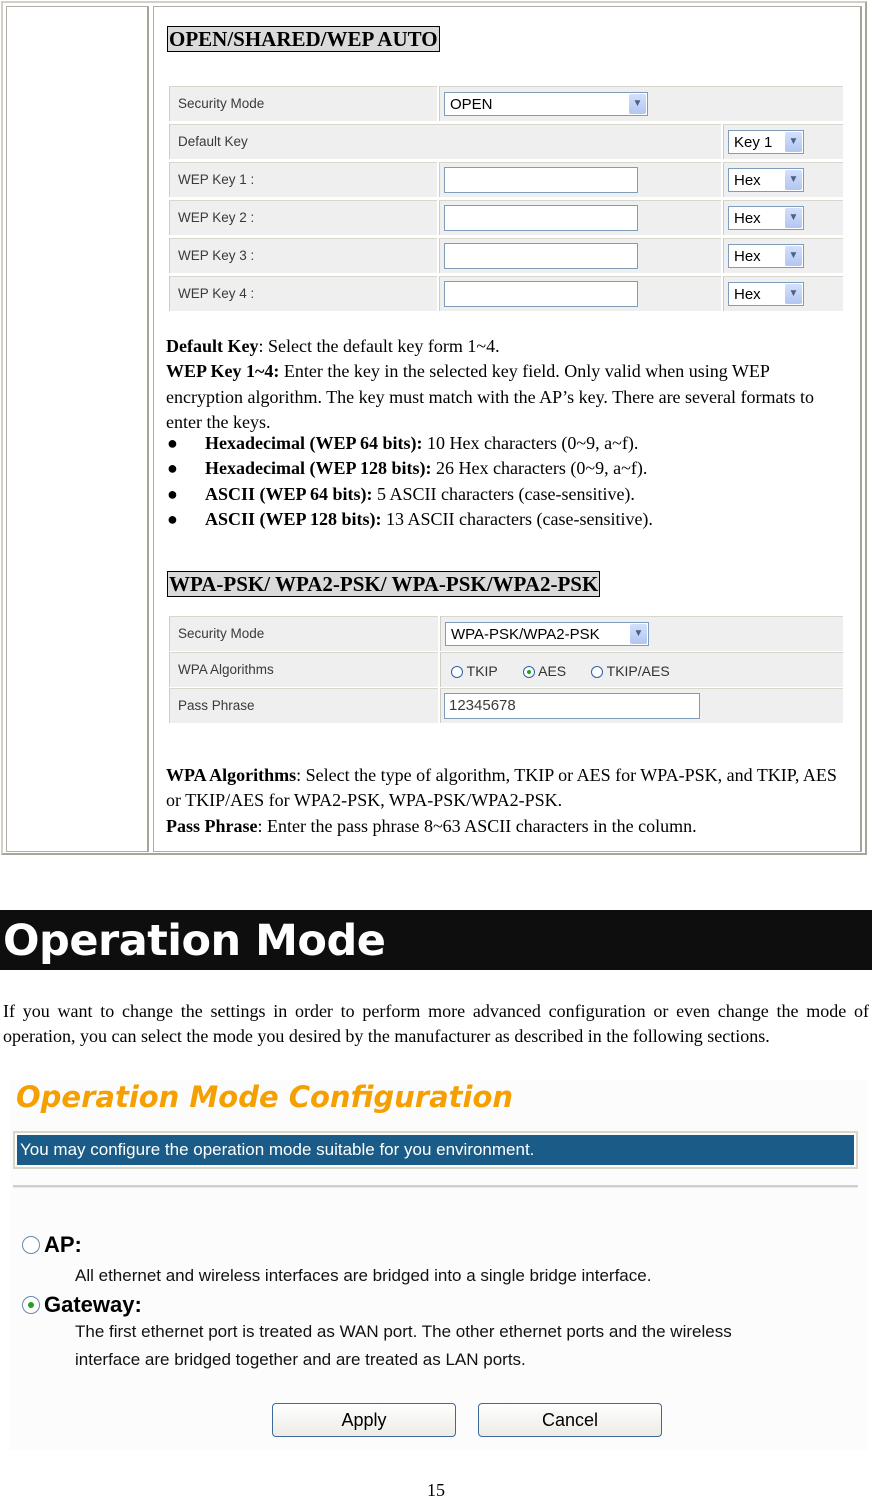  Describe the element at coordinates (541, 256) in the screenshot. I see `wep-key-3-input` at that location.